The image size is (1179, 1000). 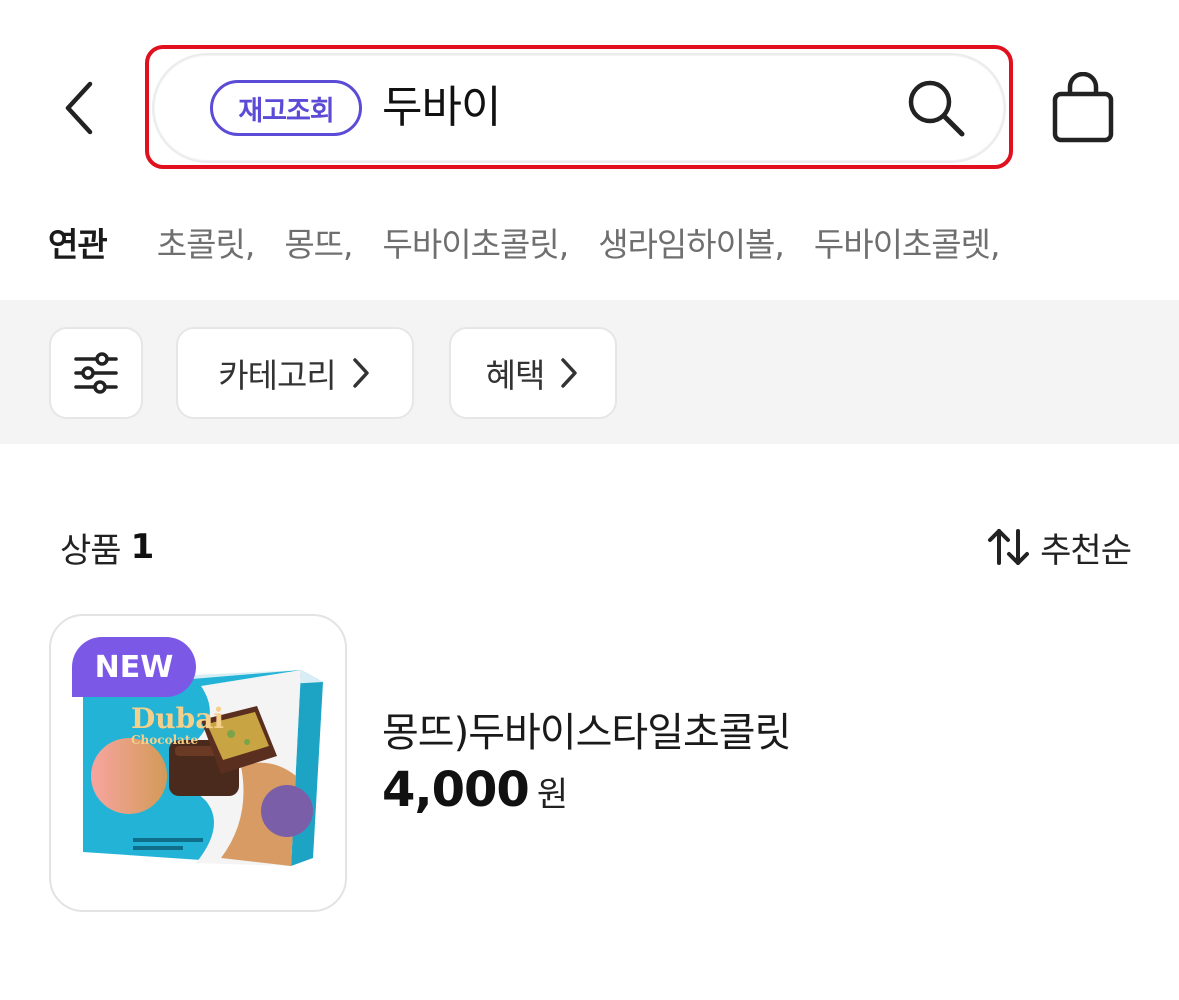 What do you see at coordinates (78, 244) in the screenshot?
I see `related-label: 연관` at bounding box center [78, 244].